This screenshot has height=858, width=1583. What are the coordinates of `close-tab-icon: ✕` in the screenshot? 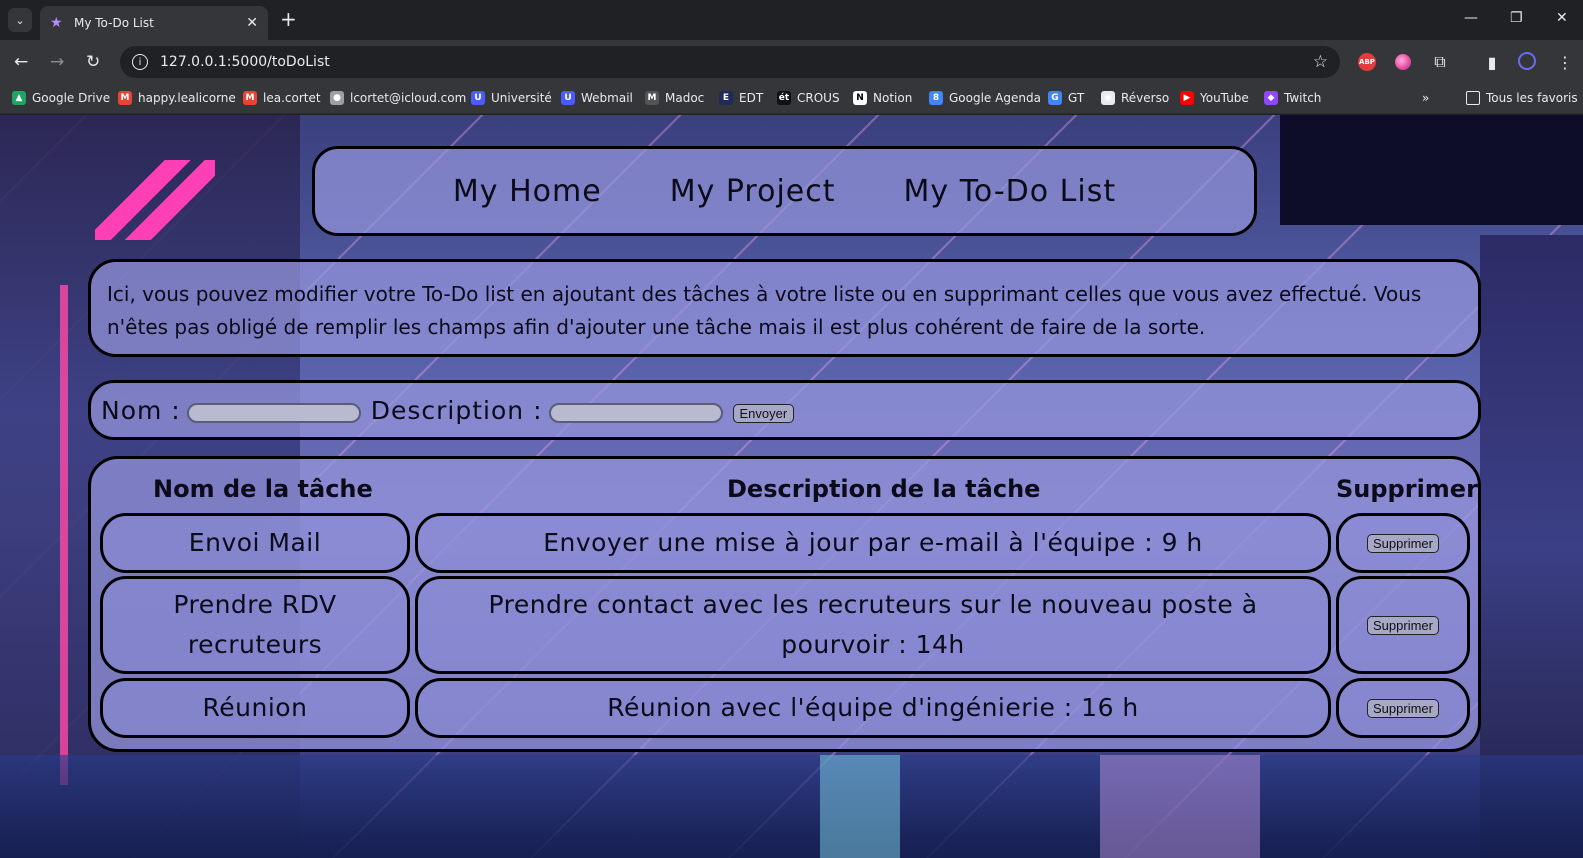 It's located at (252, 23).